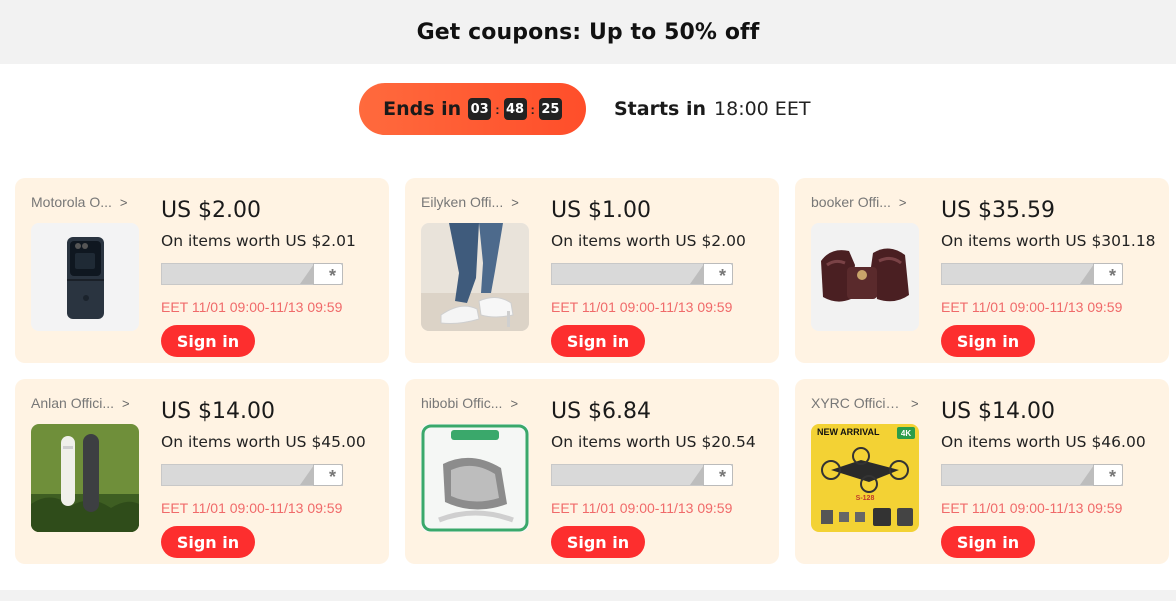 The width and height of the screenshot is (1176, 601). Describe the element at coordinates (480, 109) in the screenshot. I see `timer-hours: 03` at that location.